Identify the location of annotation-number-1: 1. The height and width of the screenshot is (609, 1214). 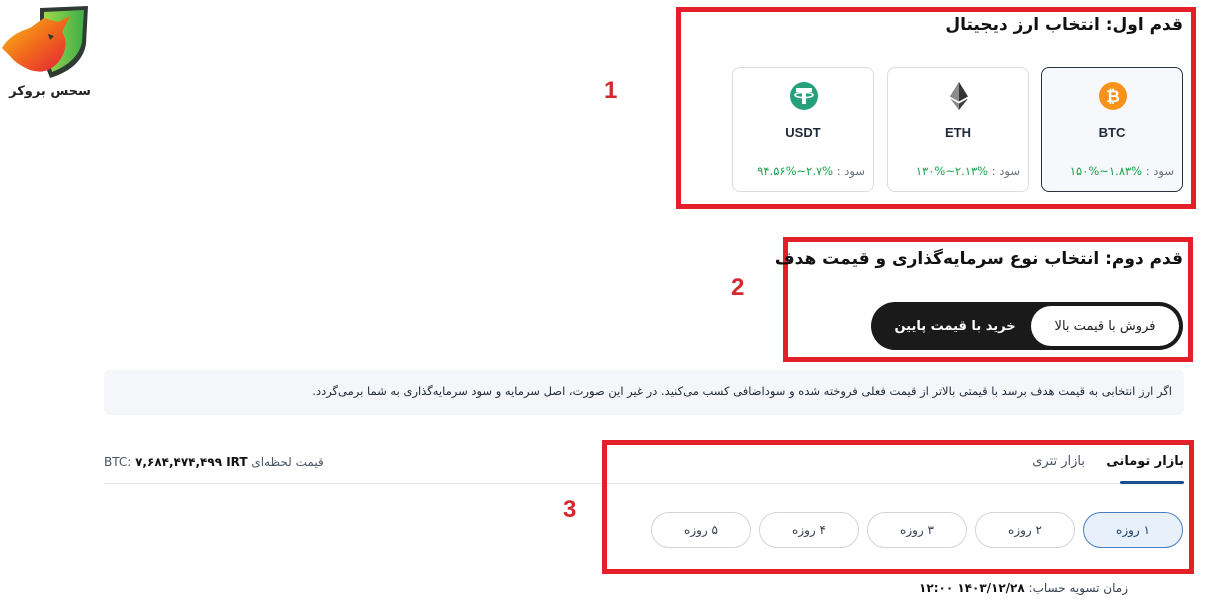
(611, 90).